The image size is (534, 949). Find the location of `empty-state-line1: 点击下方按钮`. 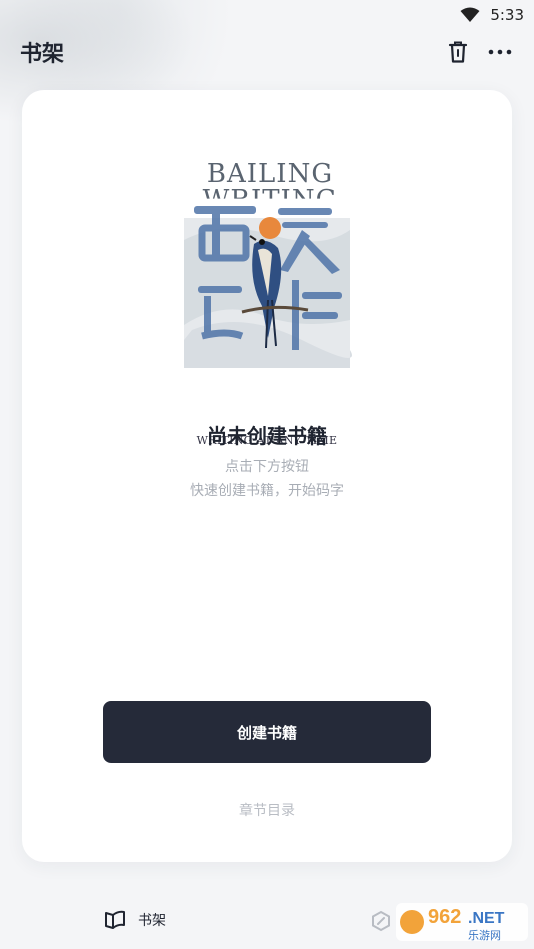

empty-state-line1: 点击下方按钮 is located at coordinates (267, 467).